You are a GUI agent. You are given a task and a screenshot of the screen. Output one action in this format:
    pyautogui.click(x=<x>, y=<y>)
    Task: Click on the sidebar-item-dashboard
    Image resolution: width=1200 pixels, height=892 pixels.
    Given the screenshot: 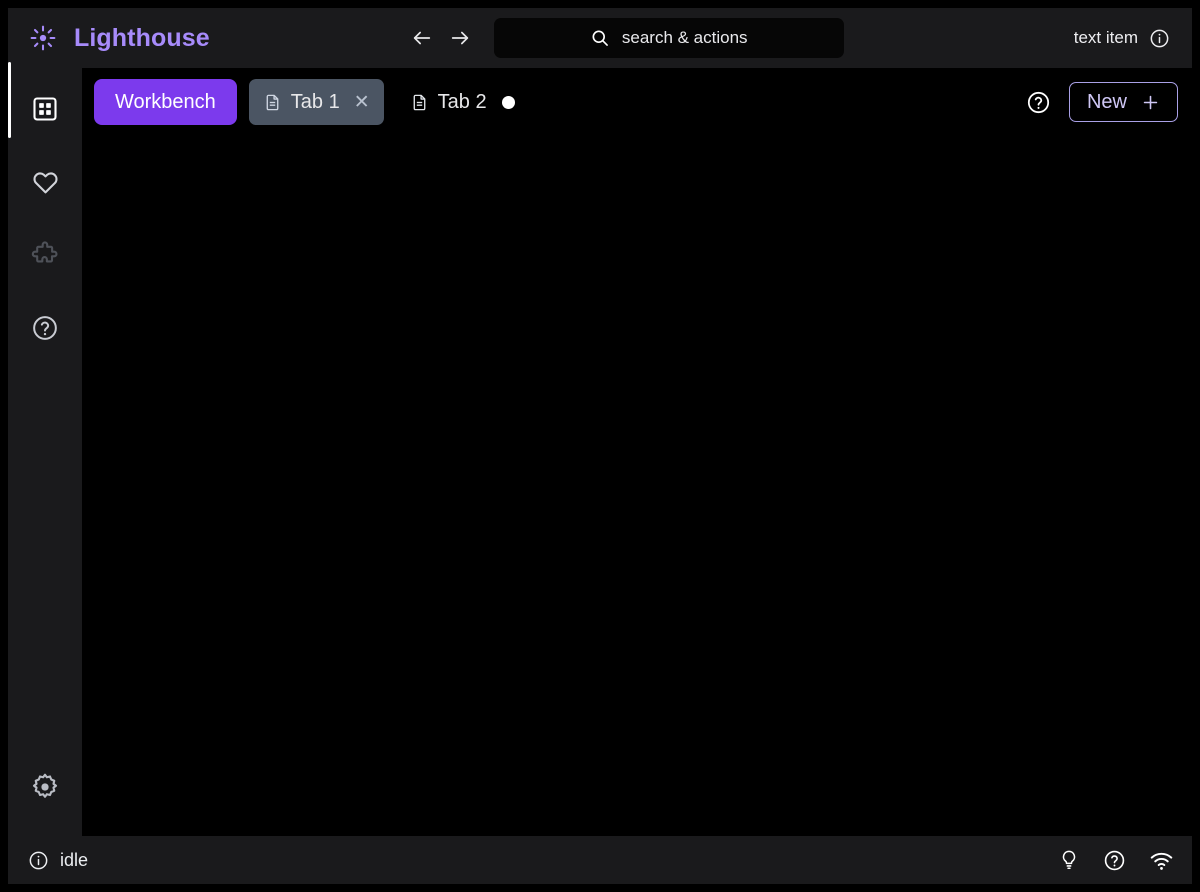 What is the action you would take?
    pyautogui.click(x=45, y=109)
    